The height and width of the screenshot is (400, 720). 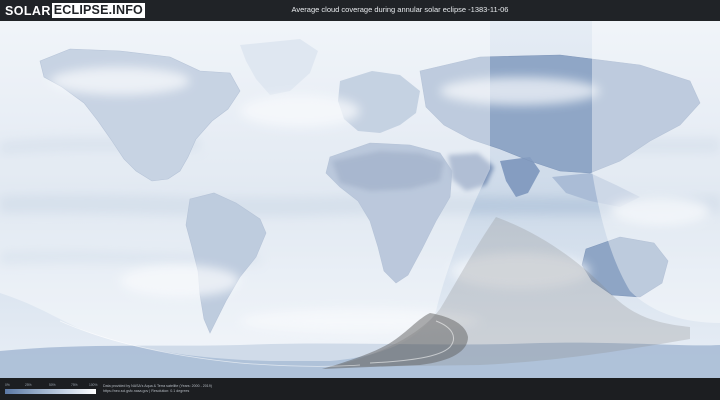 I want to click on logo-solar-text: SOLAR, so click(x=28, y=10).